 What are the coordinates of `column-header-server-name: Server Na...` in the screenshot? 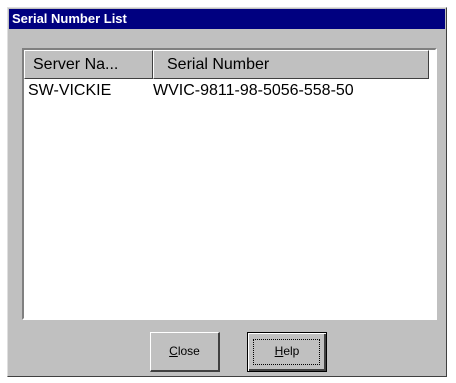 It's located at (88, 64).